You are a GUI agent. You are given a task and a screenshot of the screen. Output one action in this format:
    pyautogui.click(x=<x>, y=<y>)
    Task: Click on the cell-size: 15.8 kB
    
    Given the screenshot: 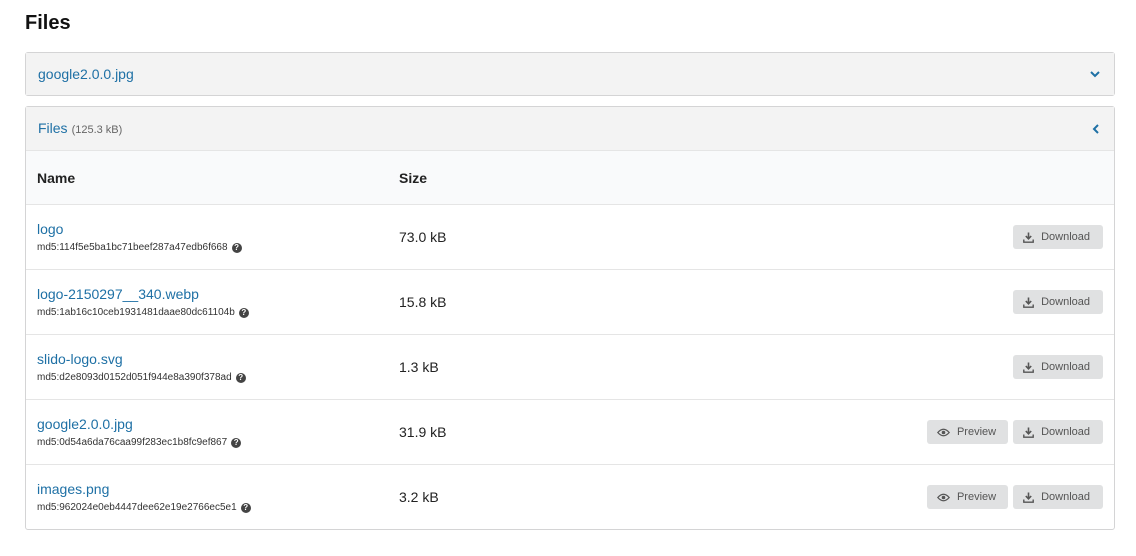 What is the action you would take?
    pyautogui.click(x=482, y=302)
    